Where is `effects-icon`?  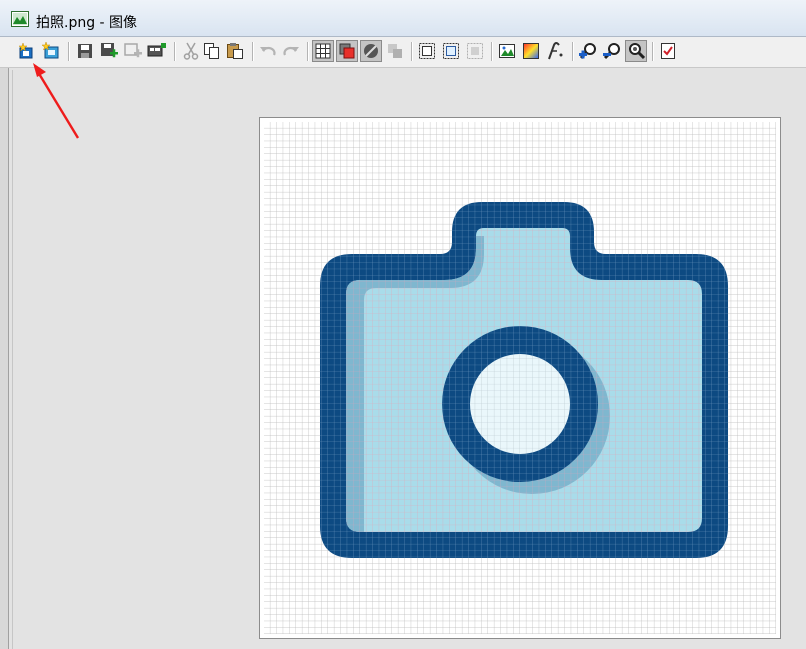 effects-icon is located at coordinates (555, 51).